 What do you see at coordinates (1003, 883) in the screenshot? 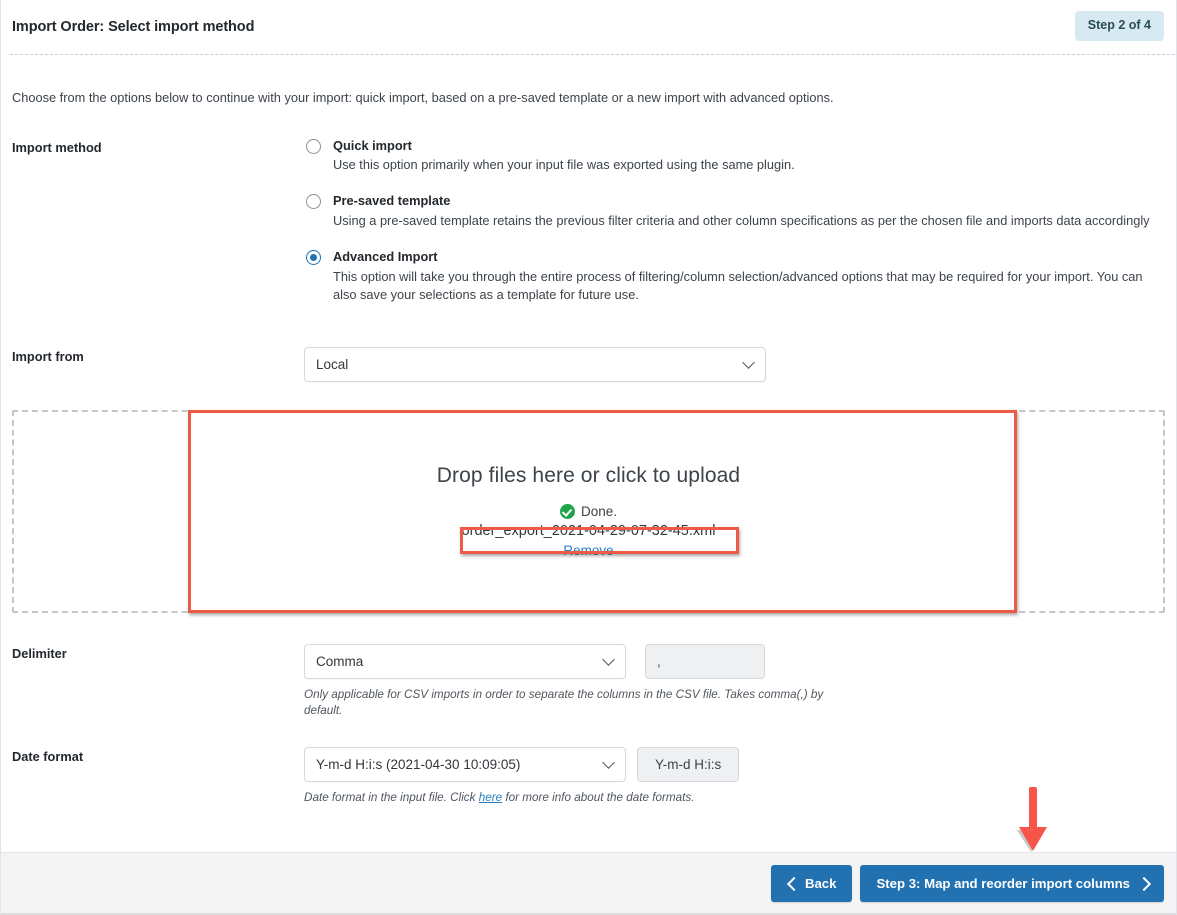
I see `next-step-button-label: Step 3: Map and reorder import columns` at bounding box center [1003, 883].